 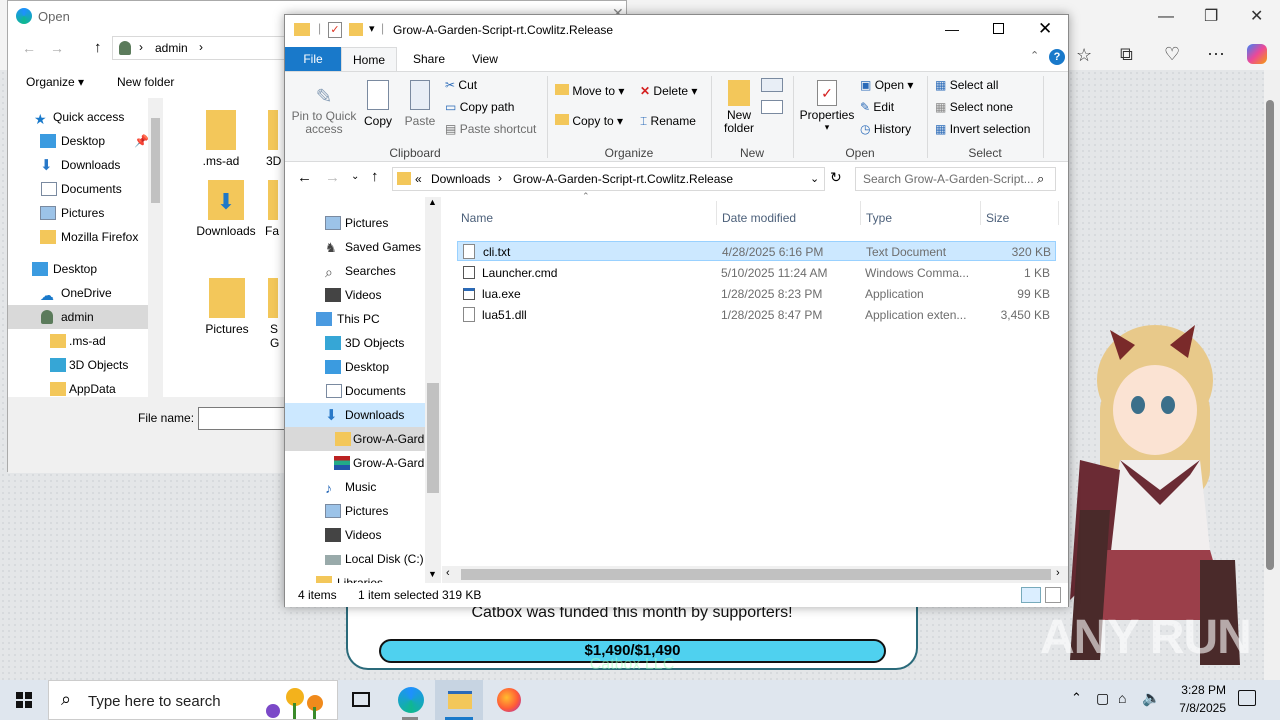 What do you see at coordinates (1053, 595) in the screenshot?
I see `large-icons-view-icon` at bounding box center [1053, 595].